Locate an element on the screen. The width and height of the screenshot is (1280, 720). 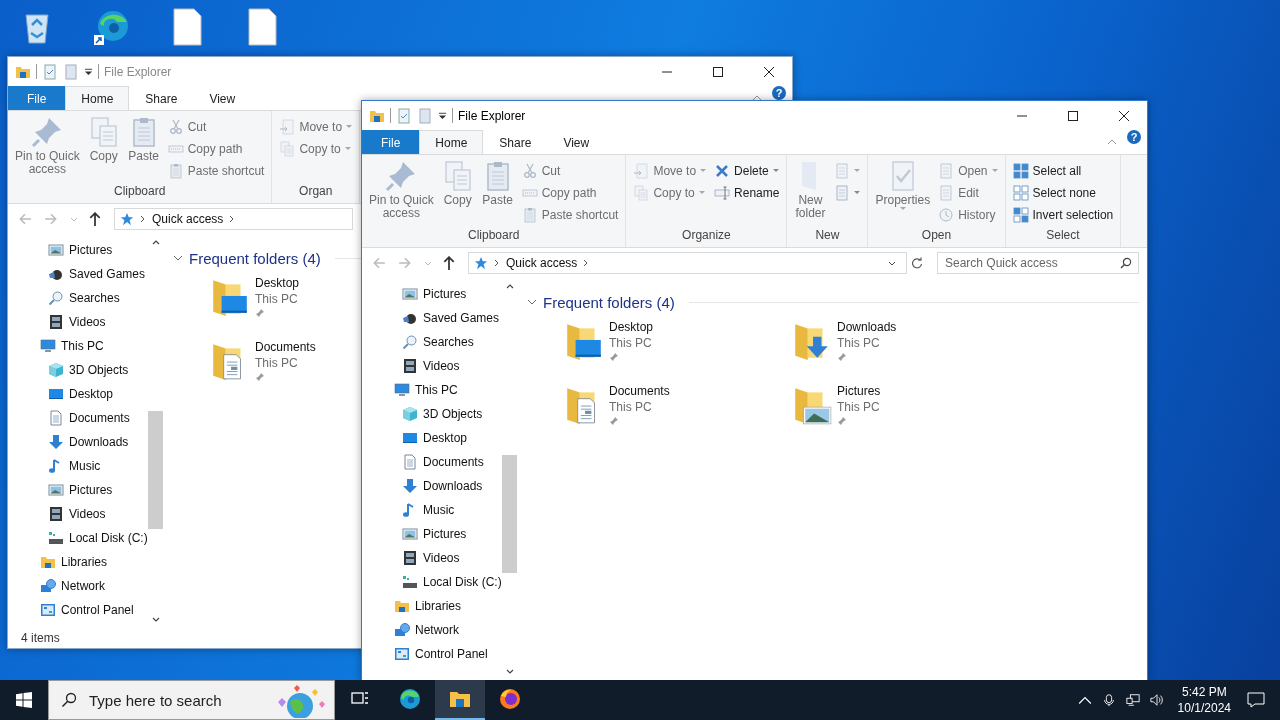
folder-tile: Downloads This PC is located at coordinates (847, 347).